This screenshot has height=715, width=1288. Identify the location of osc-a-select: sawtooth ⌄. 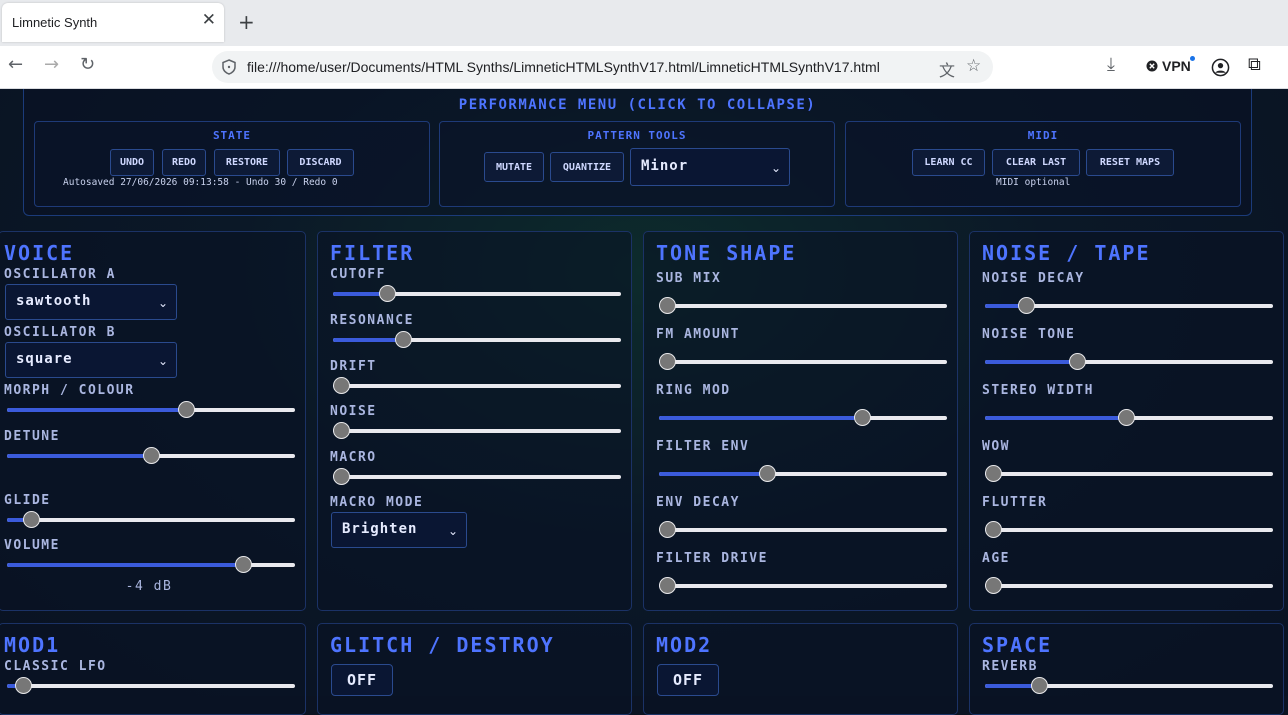
(91, 302).